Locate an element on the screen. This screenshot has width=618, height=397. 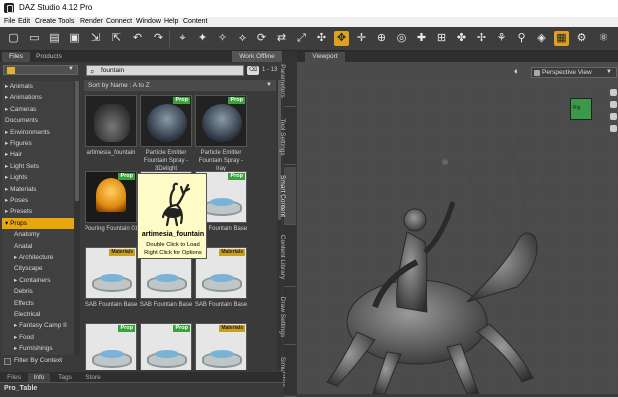
scale-icon: ⤢ is located at coordinates (301, 38).